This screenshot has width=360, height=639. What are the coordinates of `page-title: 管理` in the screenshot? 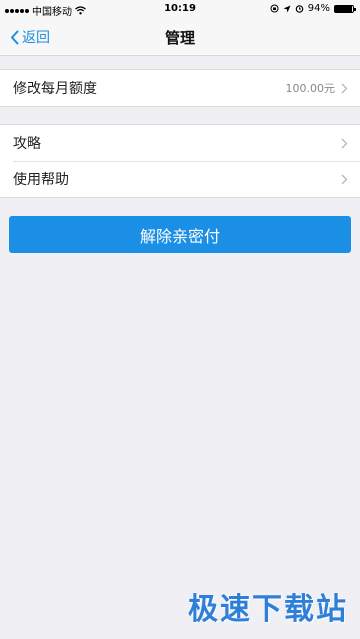 It's located at (179, 38).